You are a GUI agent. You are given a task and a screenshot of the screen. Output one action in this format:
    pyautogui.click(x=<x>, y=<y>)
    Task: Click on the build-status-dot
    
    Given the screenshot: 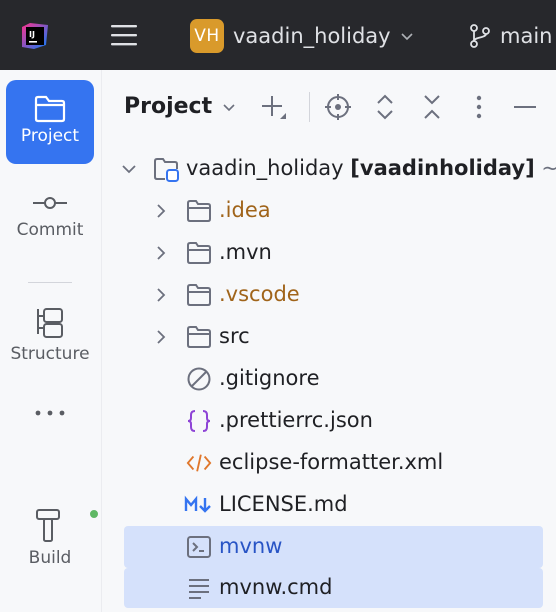 What is the action you would take?
    pyautogui.click(x=94, y=514)
    